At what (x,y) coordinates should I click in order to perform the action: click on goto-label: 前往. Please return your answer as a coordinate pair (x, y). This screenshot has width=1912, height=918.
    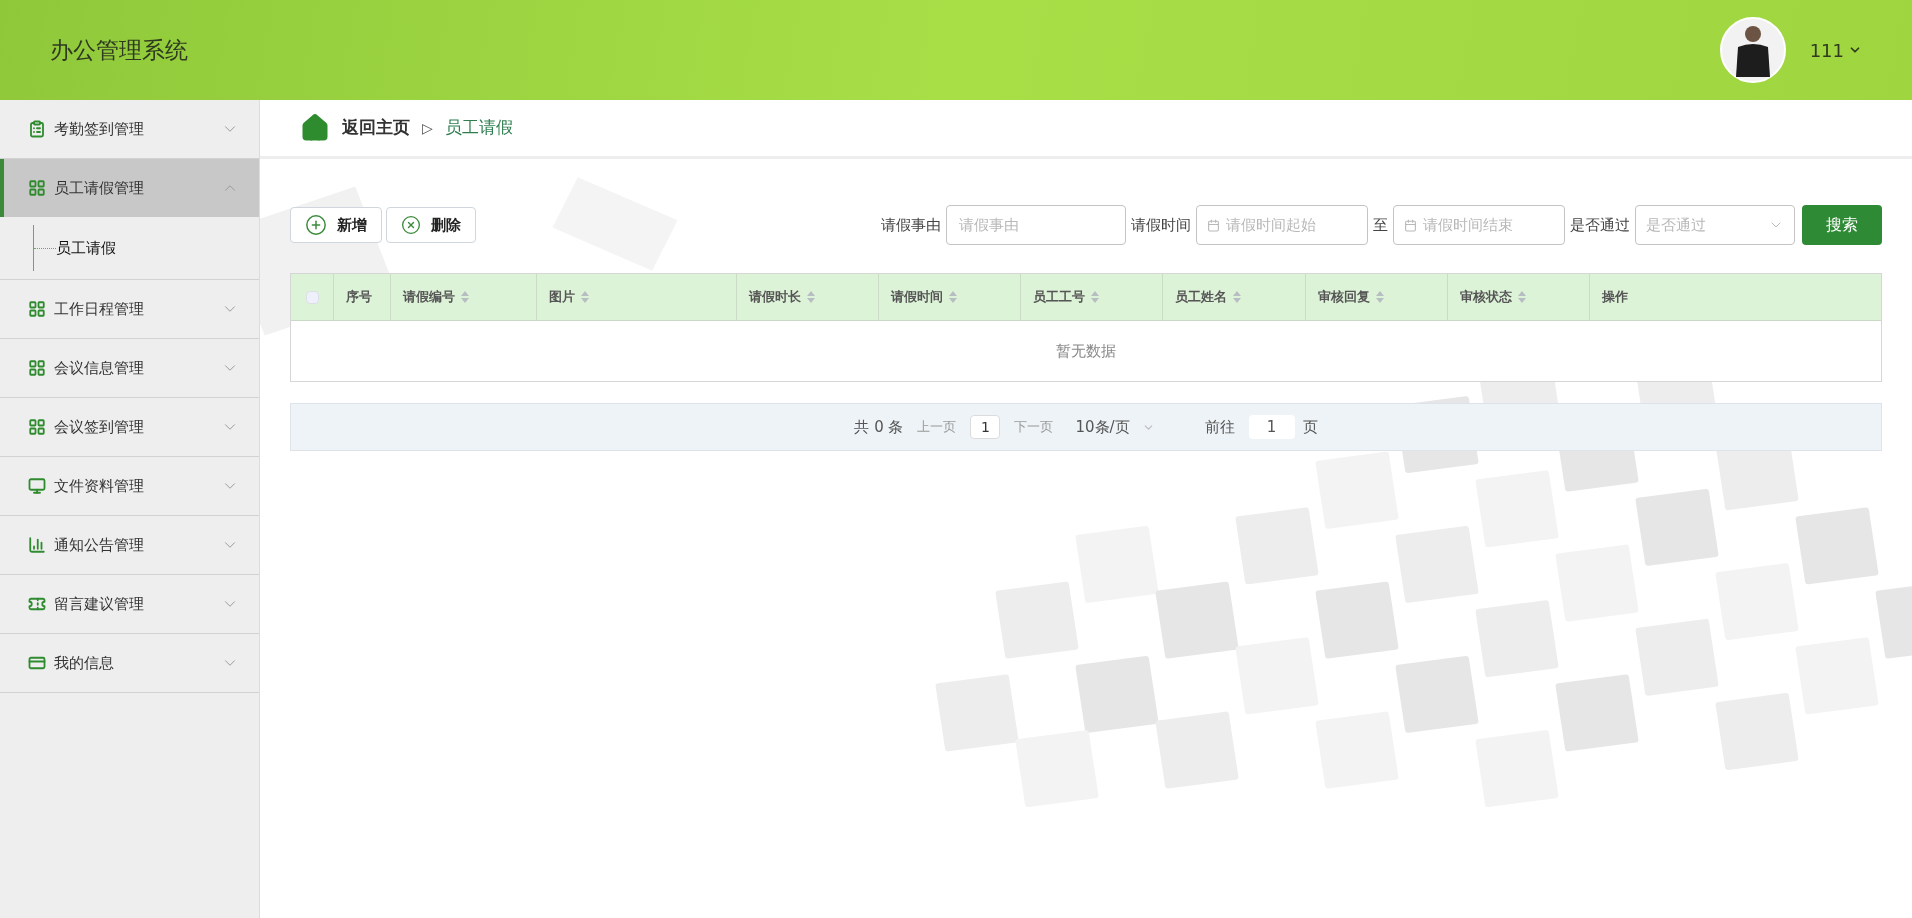
    Looking at the image, I should click on (1219, 427).